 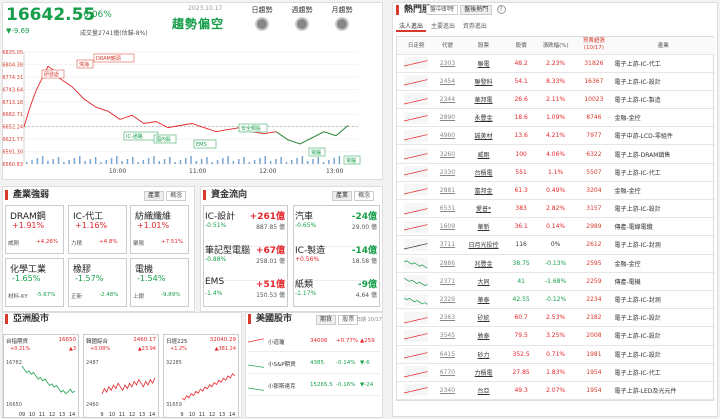 What do you see at coordinates (411, 27) in the screenshot?
I see `hot-subtab-institution: 法人進出` at bounding box center [411, 27].